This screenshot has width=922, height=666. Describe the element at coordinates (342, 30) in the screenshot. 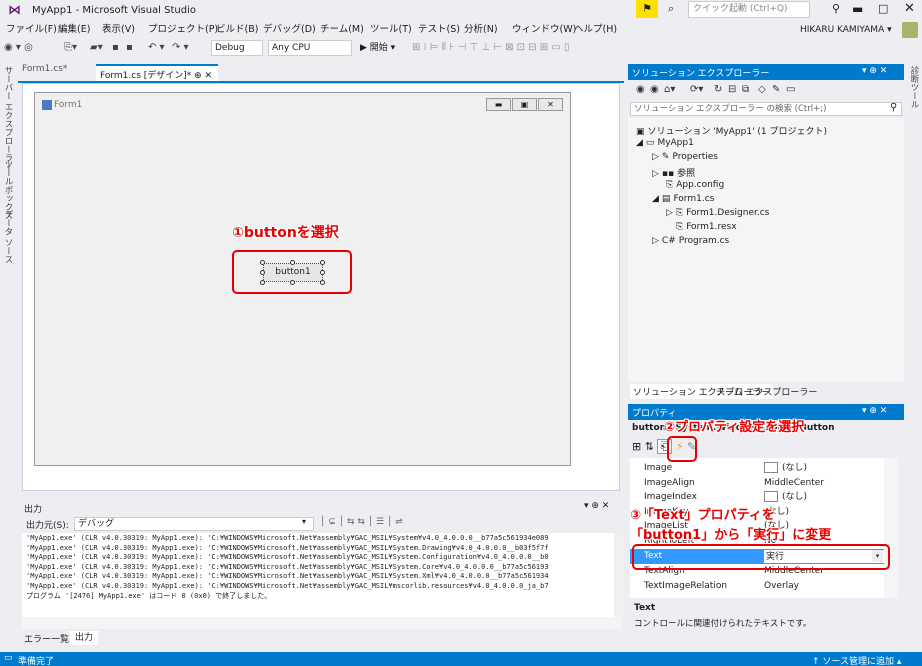

I see `menu-team: チーム(M)` at that location.